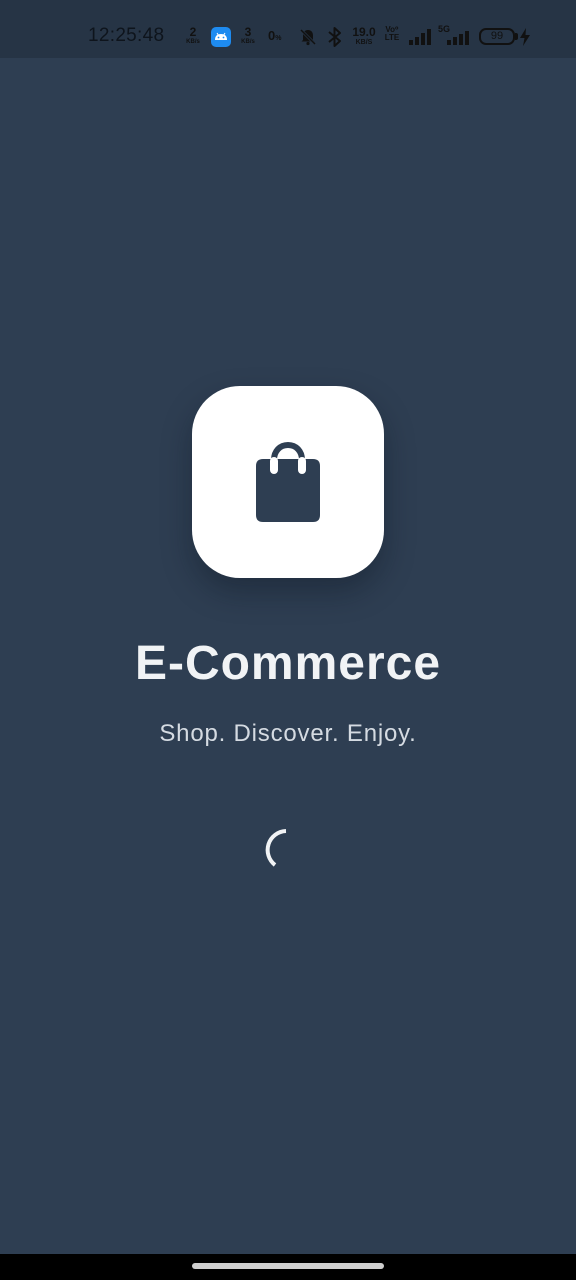 This screenshot has height=1280, width=576. What do you see at coordinates (334, 37) in the screenshot?
I see `bluetooth-icon` at bounding box center [334, 37].